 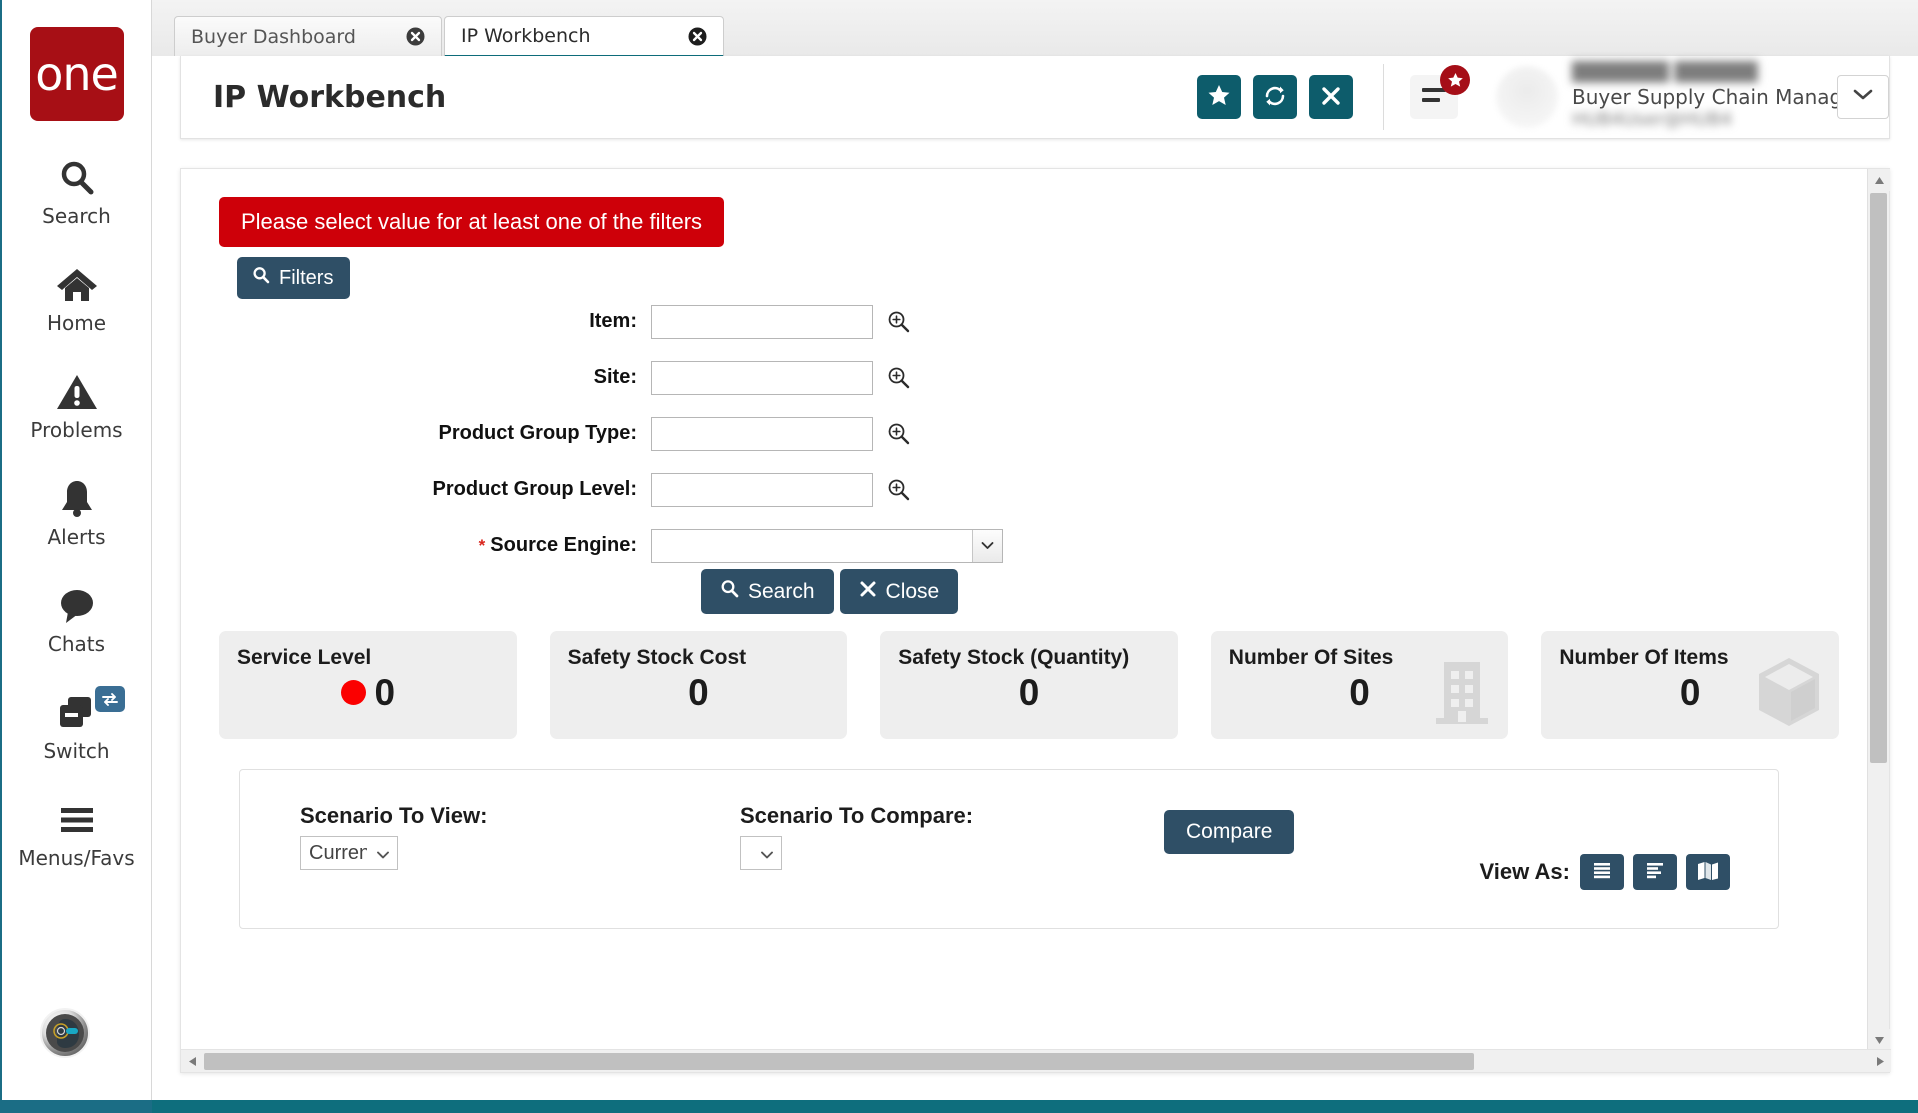 I want to click on sidebar-item-chats: Chats, so click(x=77, y=619).